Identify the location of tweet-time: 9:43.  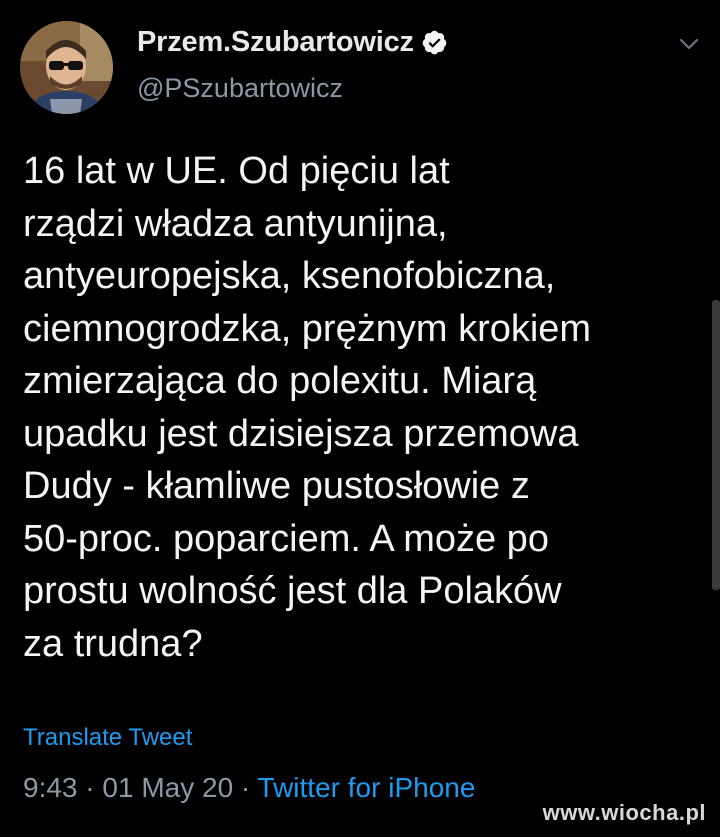
(50, 787).